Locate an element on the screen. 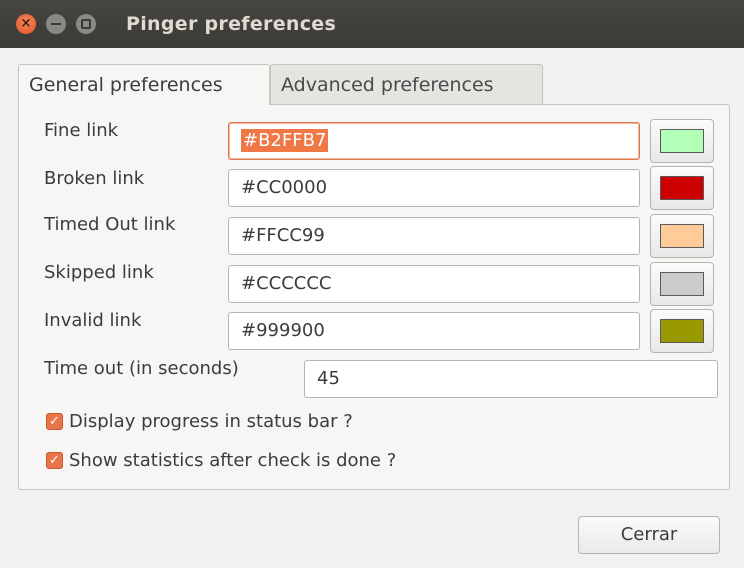 This screenshot has width=744, height=568. fine-link-color-input: #B2FFB7 is located at coordinates (434, 141).